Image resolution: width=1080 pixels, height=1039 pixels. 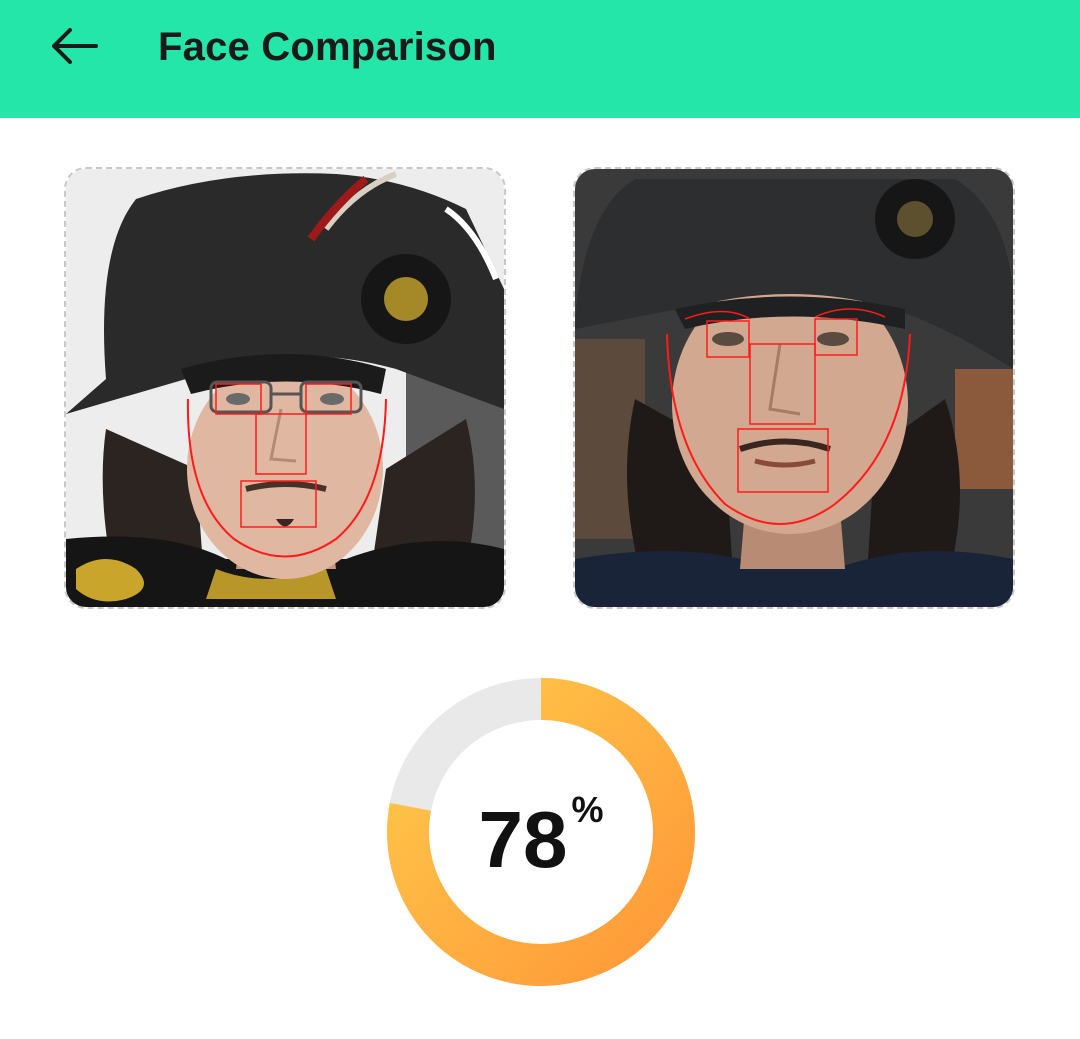 I want to click on similarity-score-ring: 78 %, so click(x=541, y=832).